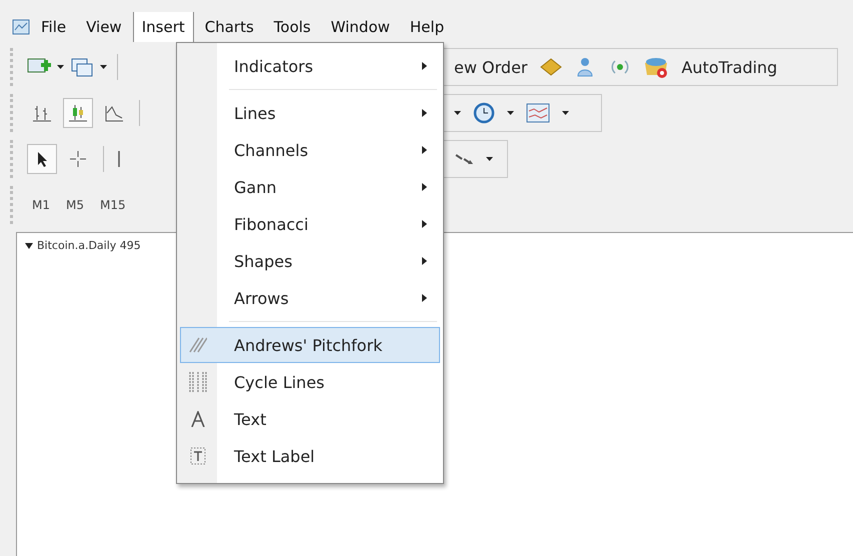  Describe the element at coordinates (310, 298) in the screenshot. I see `menu-item: Arrows` at that location.